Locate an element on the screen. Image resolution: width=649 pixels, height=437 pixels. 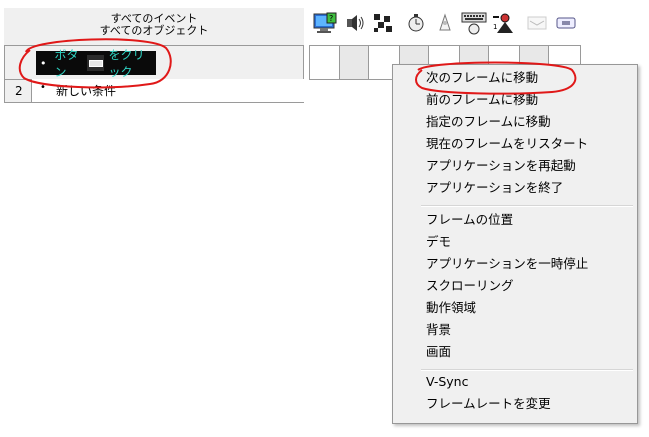
storyboard-icon is located at coordinates (537, 23).